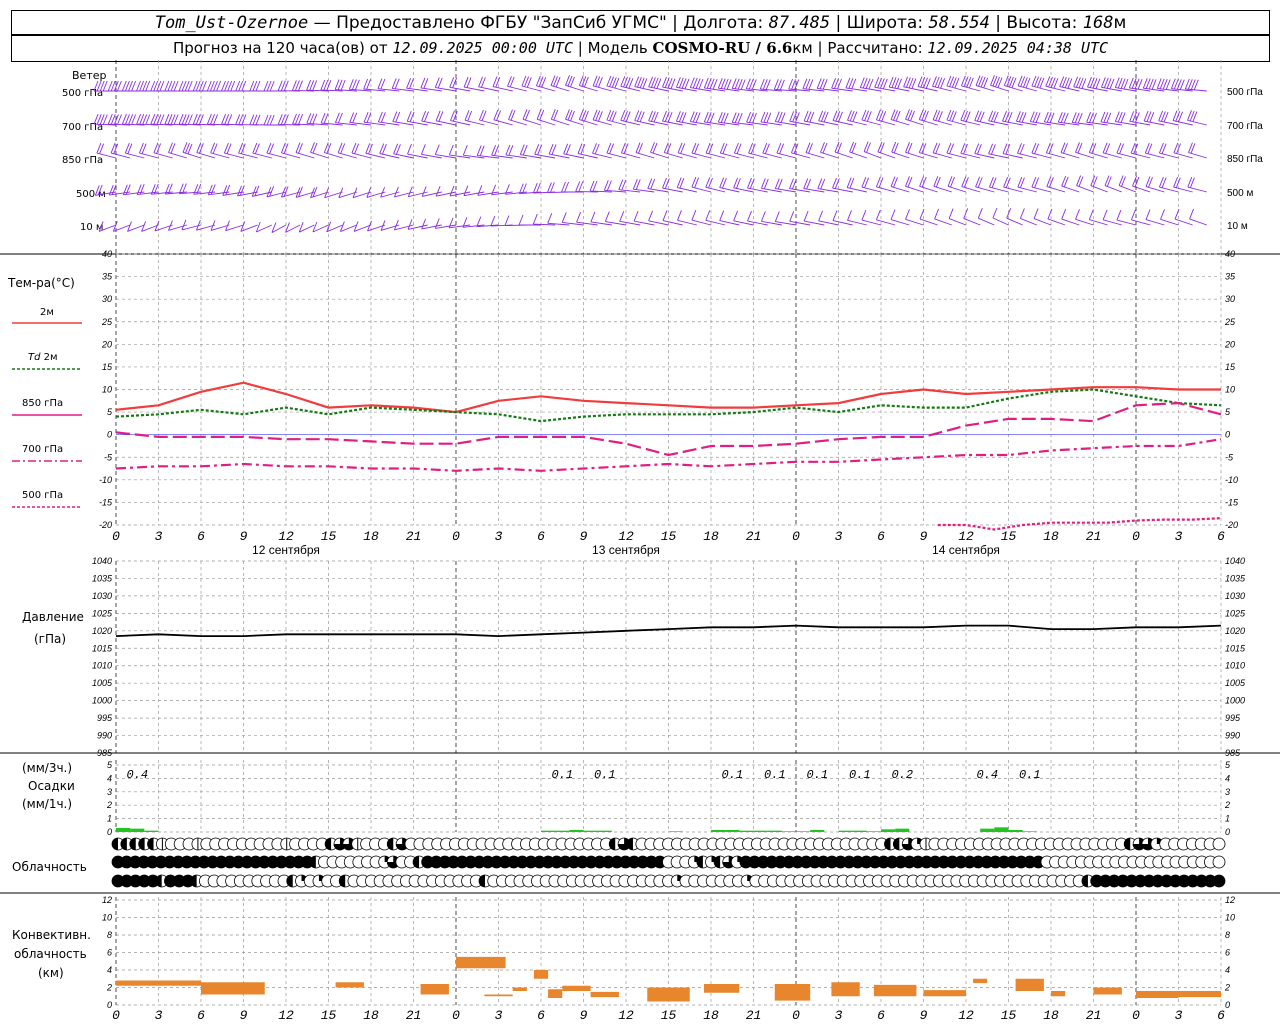  Describe the element at coordinates (902, 775) in the screenshot. I see `precip-3h-label: 0.2` at that location.